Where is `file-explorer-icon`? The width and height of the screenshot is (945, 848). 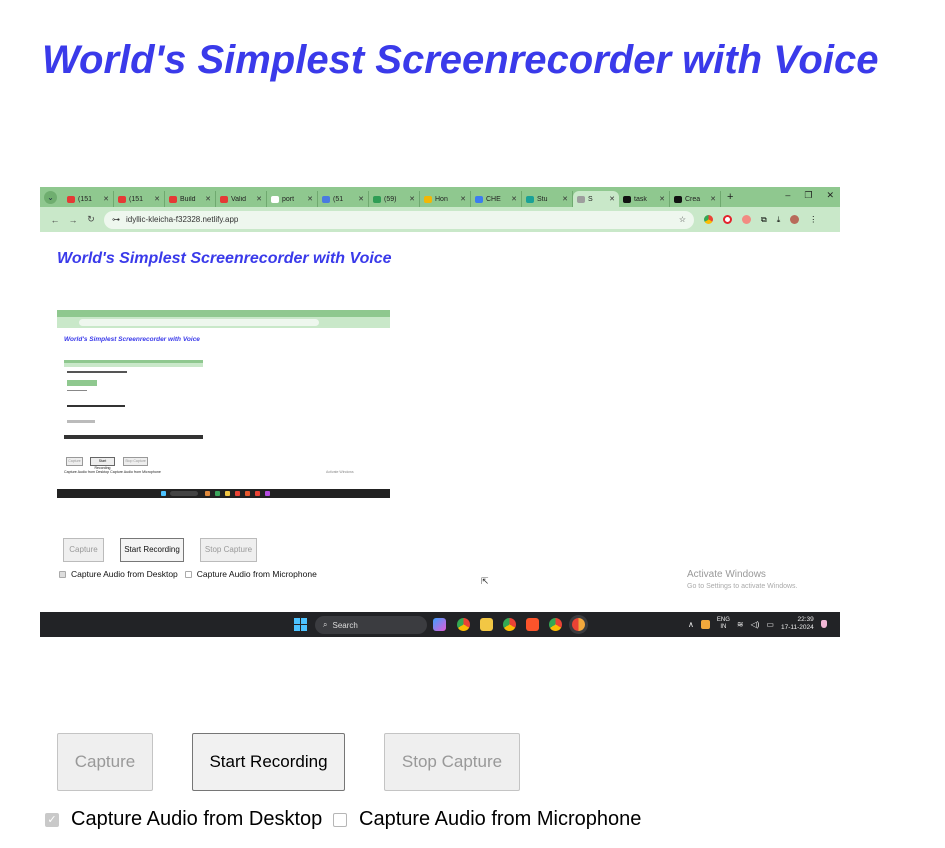
file-explorer-icon is located at coordinates (486, 624).